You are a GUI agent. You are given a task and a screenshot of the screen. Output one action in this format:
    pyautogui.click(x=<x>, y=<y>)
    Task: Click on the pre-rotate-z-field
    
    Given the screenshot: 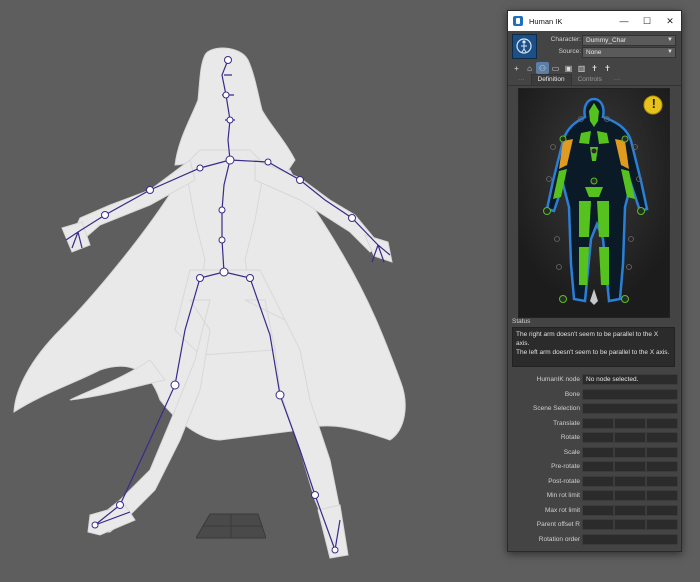 What is the action you would take?
    pyautogui.click(x=662, y=466)
    